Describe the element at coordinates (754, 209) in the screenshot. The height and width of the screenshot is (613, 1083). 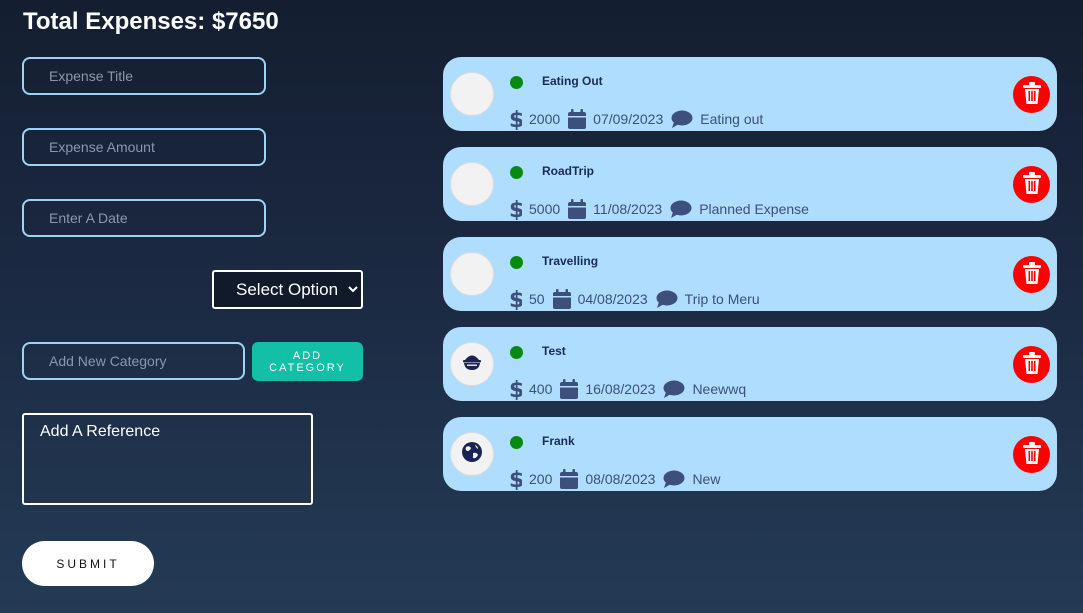
I see `expense-note: Planned Expense` at that location.